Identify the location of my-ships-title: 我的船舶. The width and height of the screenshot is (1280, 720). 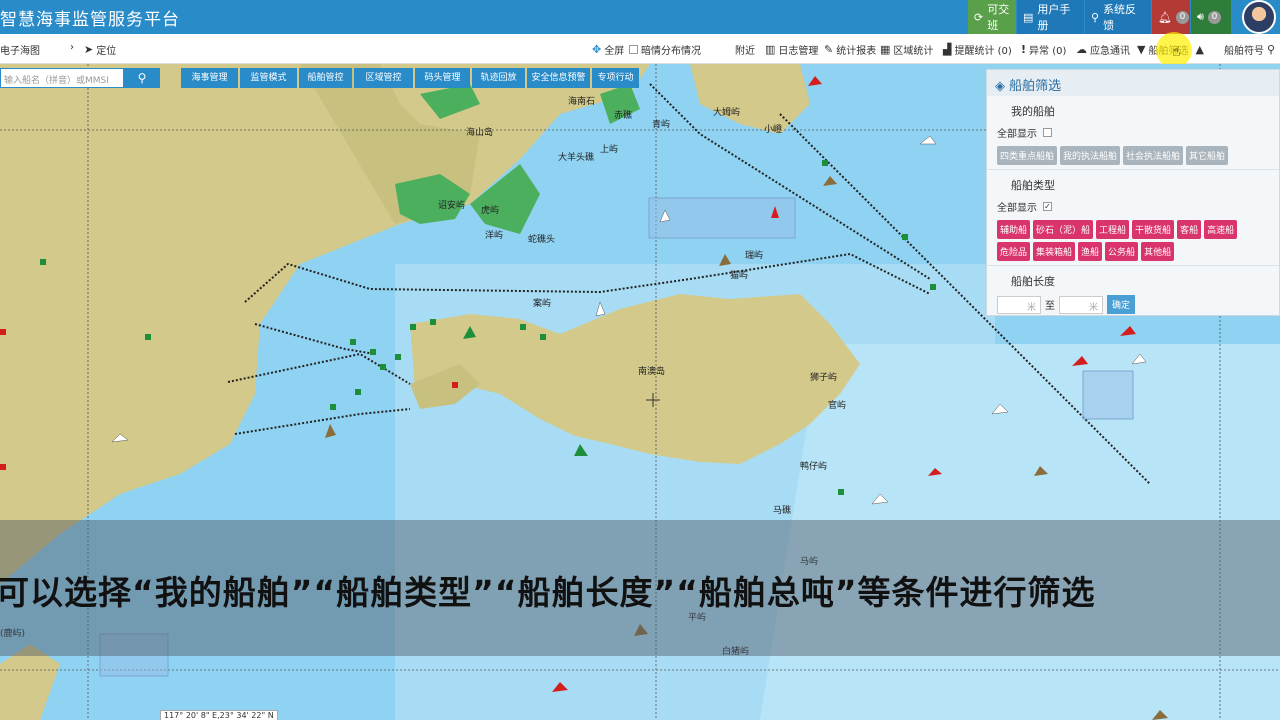
(1033, 111).